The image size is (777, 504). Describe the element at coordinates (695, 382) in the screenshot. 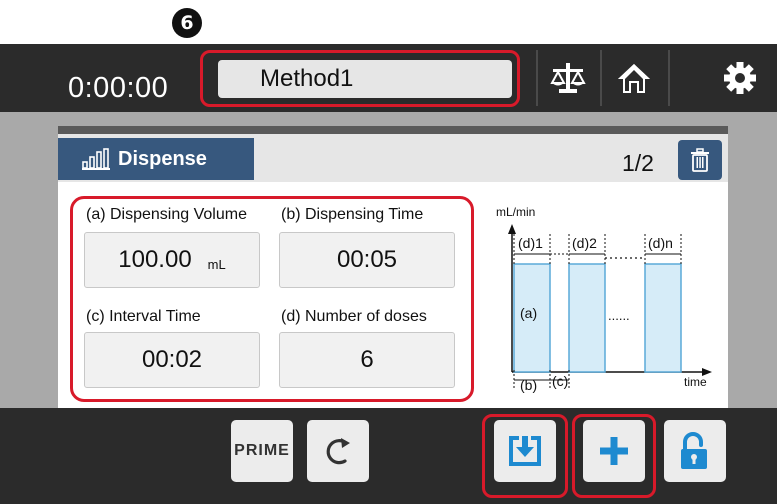

I see `diagram-x-label: time` at that location.